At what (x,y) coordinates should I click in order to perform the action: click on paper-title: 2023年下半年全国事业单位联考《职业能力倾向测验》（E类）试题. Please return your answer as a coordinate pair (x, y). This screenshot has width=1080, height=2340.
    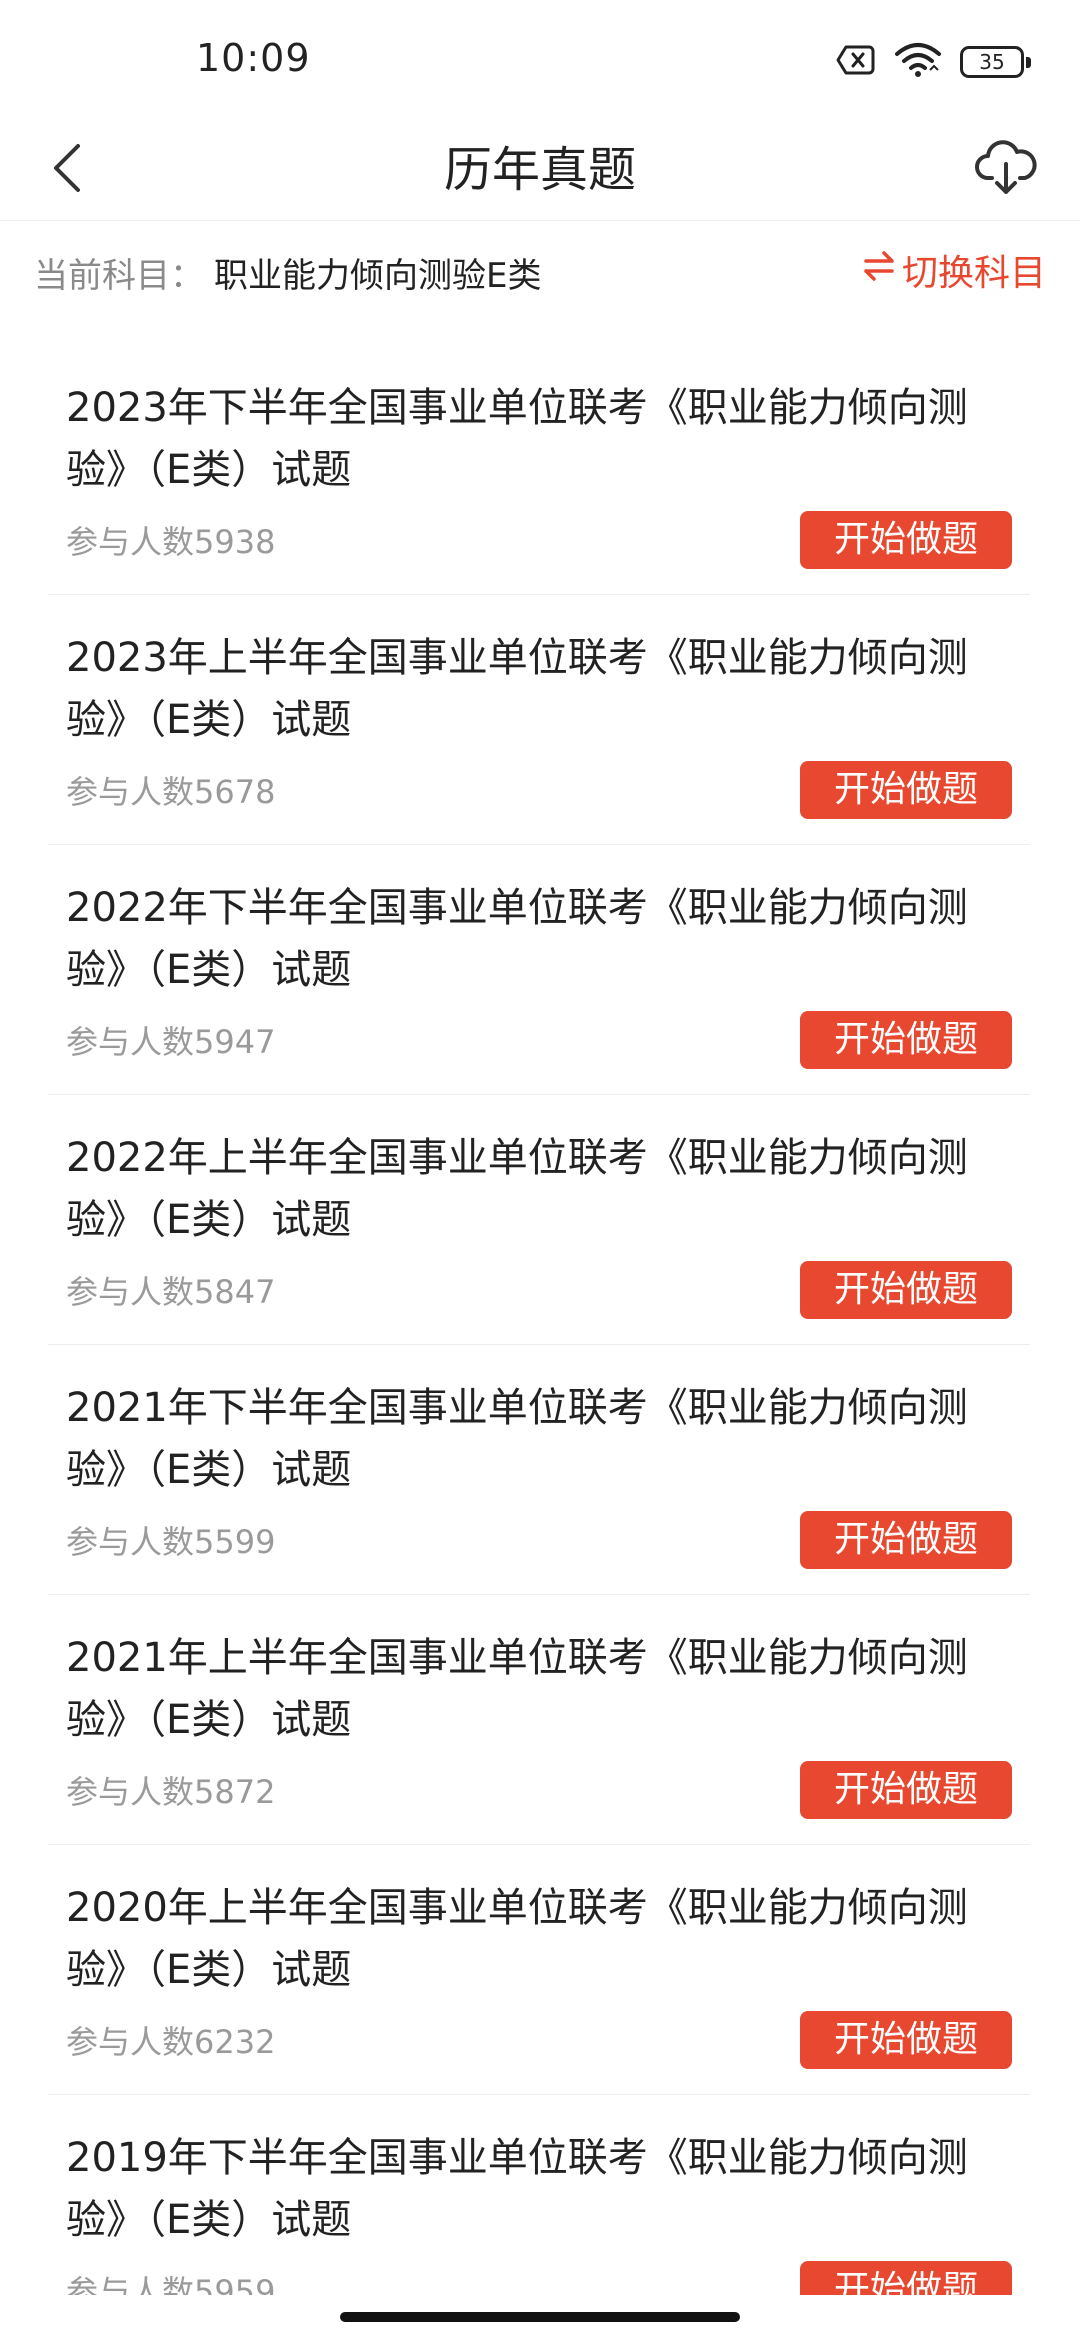
    Looking at the image, I should click on (546, 439).